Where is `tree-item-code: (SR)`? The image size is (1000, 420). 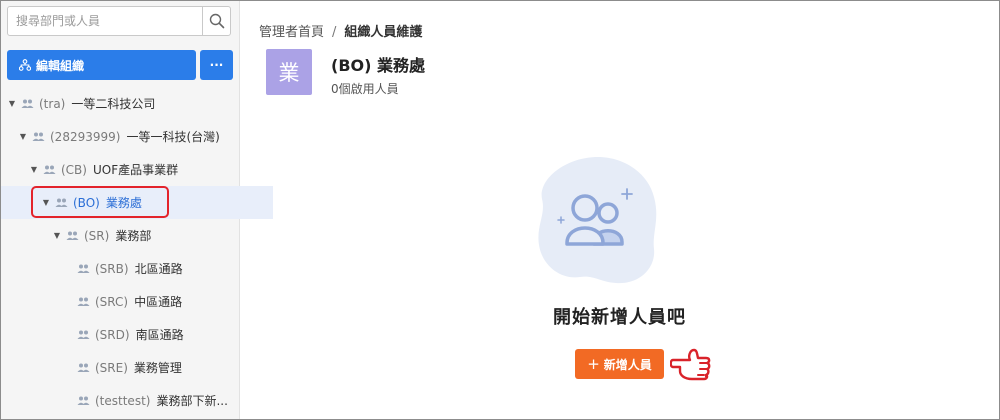
tree-item-code: (SR) is located at coordinates (97, 235).